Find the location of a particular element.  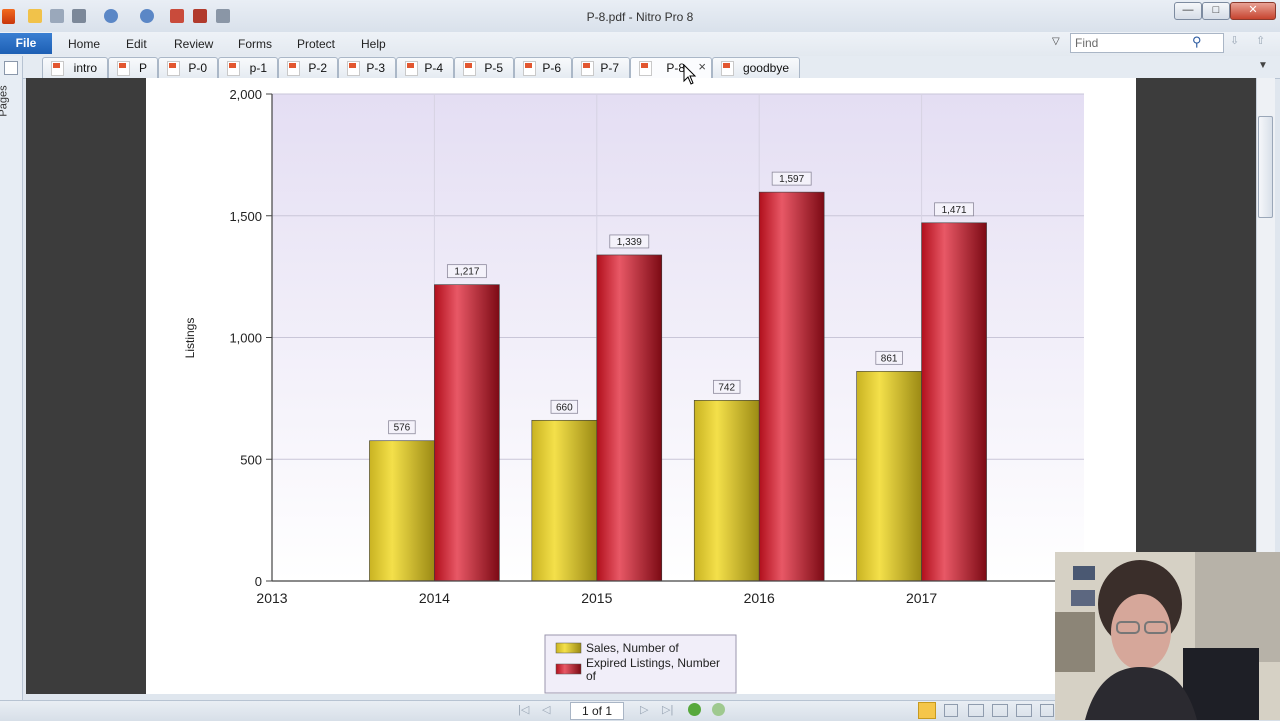

fit-page-icon is located at coordinates (1024, 710).